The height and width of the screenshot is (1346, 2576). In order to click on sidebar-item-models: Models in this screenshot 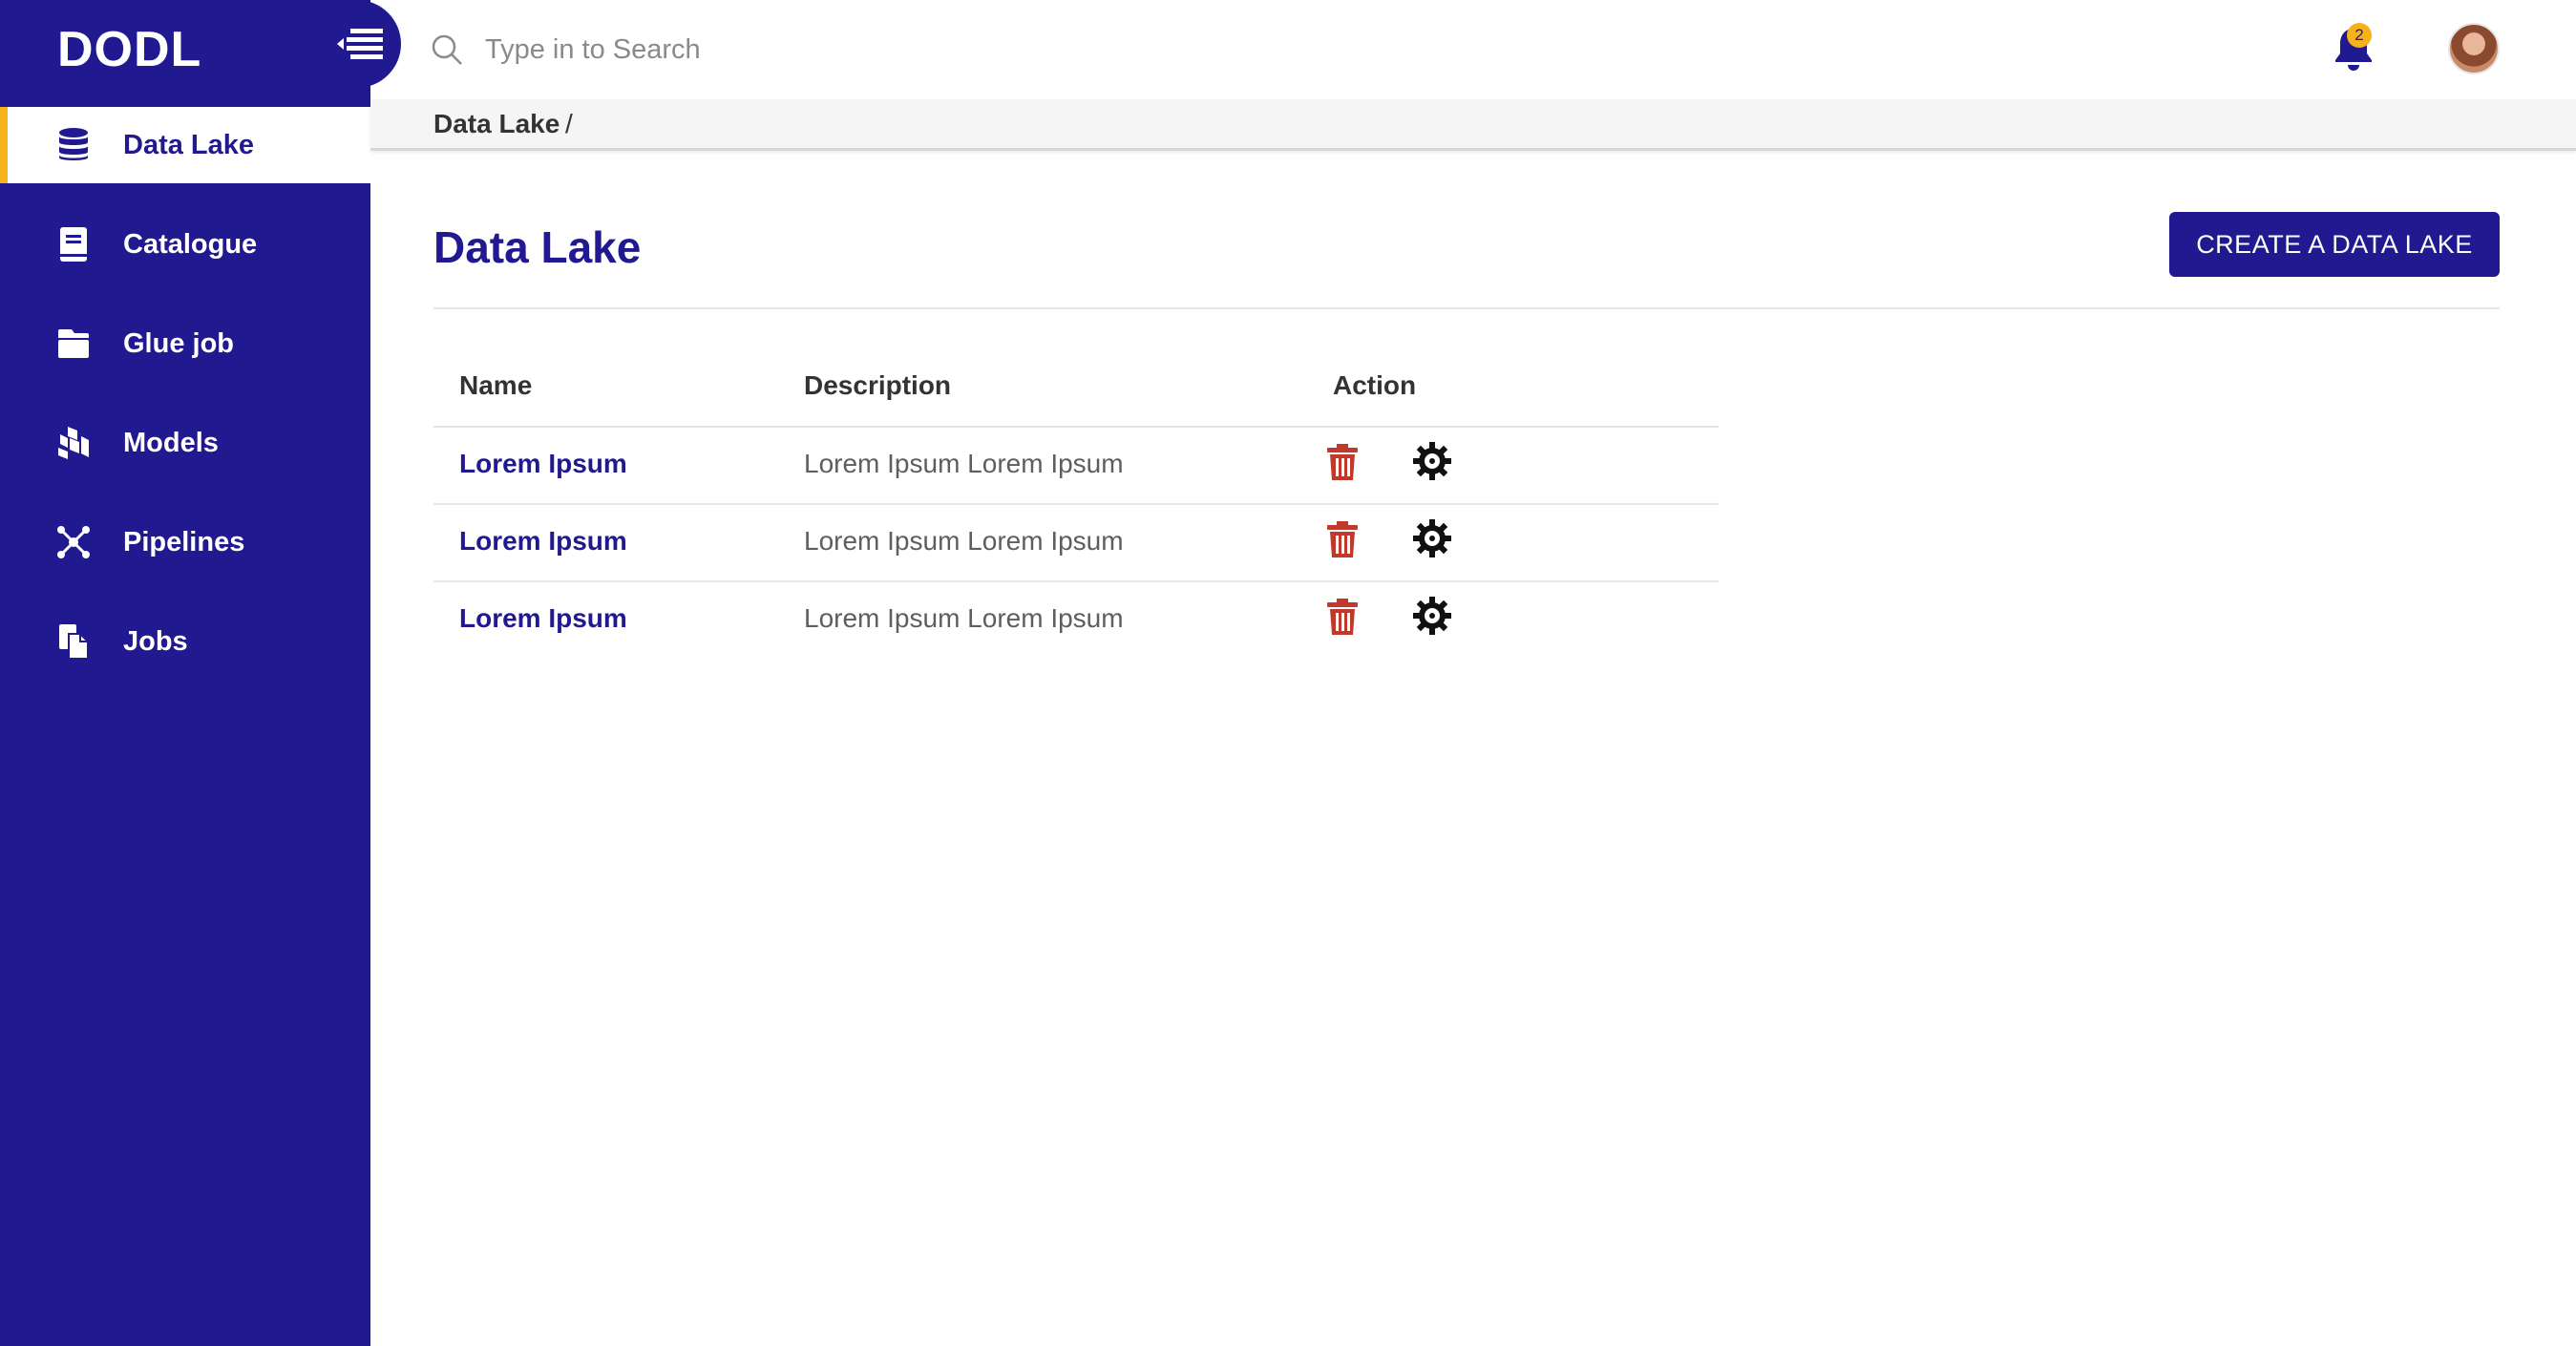, I will do `click(185, 443)`.